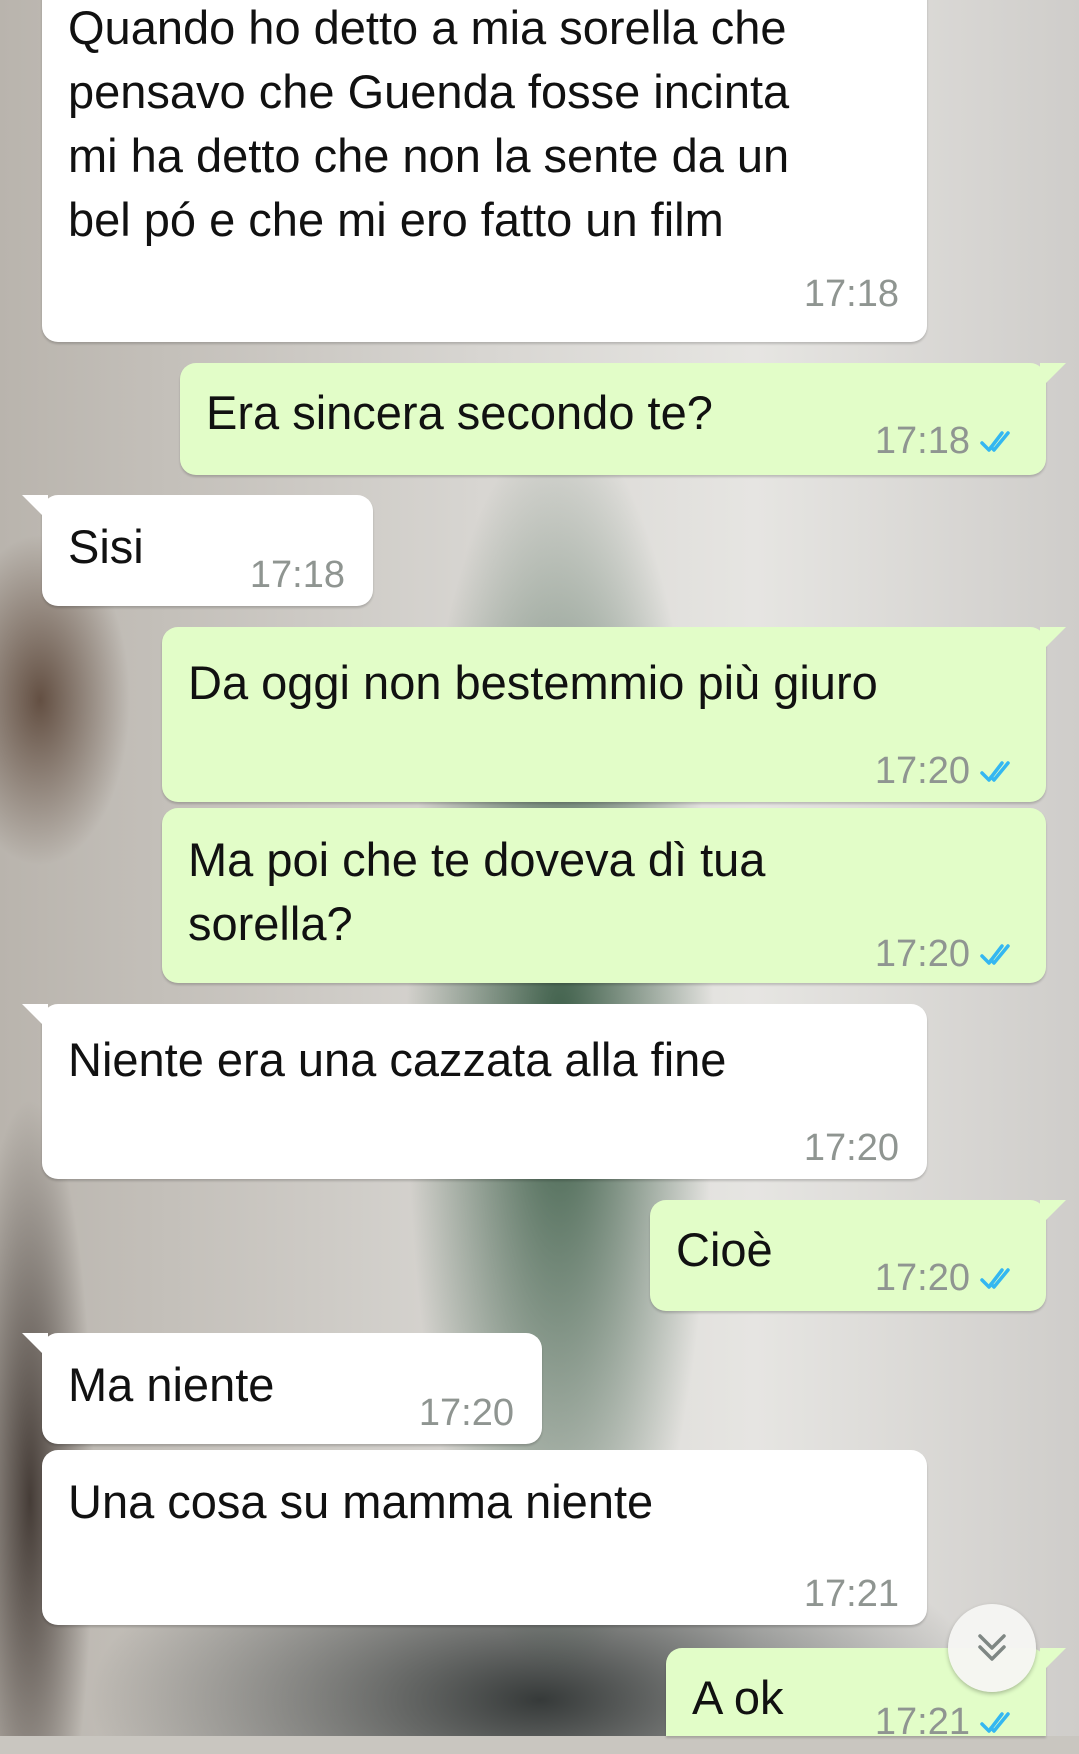 Image resolution: width=1079 pixels, height=1754 pixels. Describe the element at coordinates (171, 1384) in the screenshot. I see `message-text-line: Ma niente` at that location.